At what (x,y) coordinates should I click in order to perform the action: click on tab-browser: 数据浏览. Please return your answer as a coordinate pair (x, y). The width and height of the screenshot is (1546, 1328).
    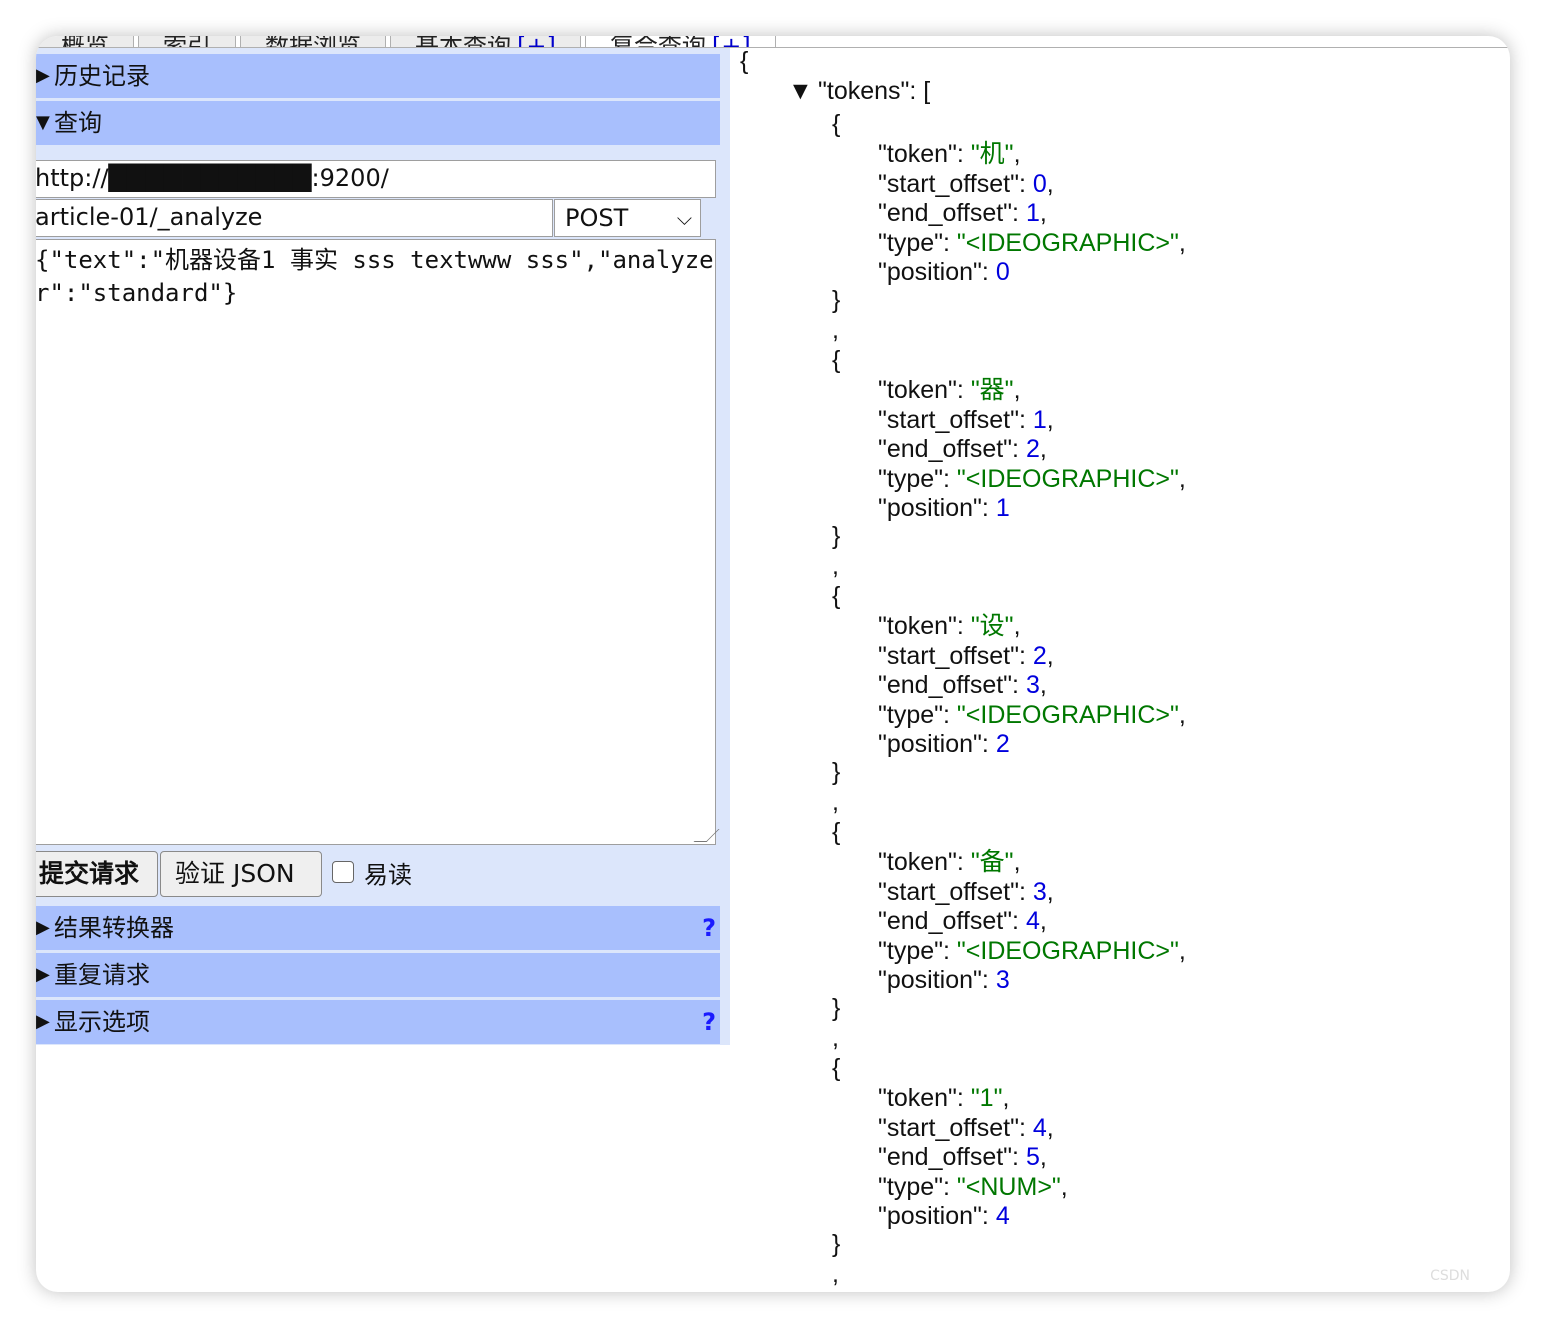
    Looking at the image, I should click on (313, 42).